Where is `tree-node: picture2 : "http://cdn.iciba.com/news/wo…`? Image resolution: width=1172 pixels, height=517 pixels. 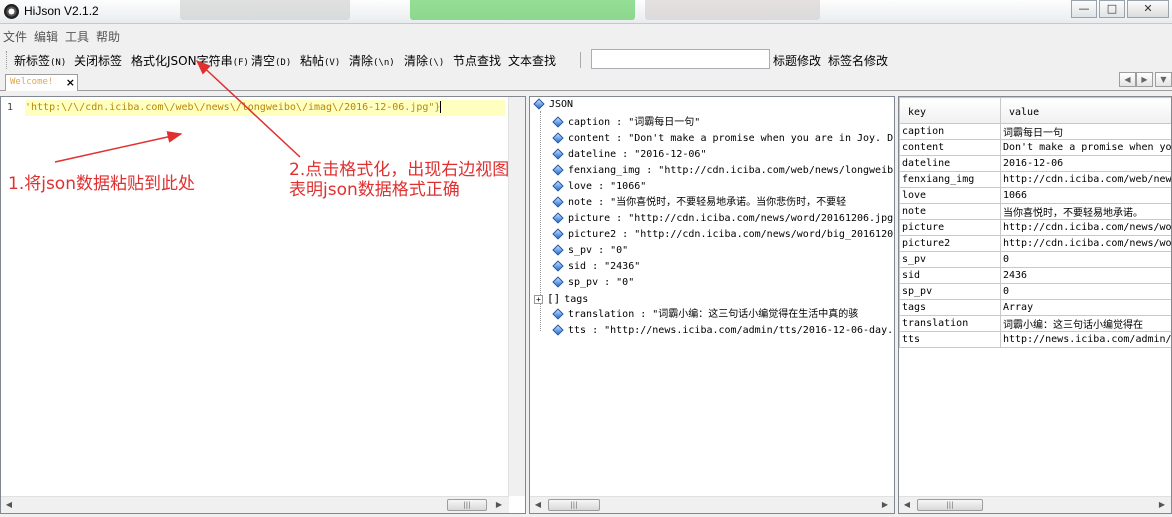
tree-node: picture2 : "http://cdn.iciba.com/news/wo… is located at coordinates (722, 235).